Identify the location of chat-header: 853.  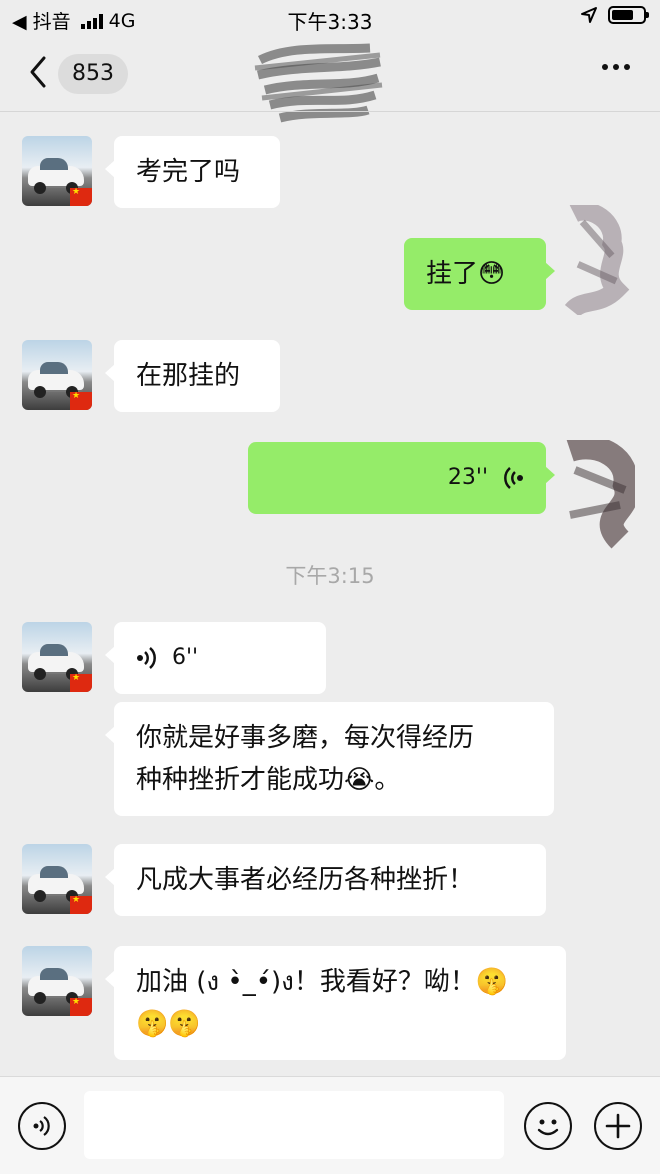
(330, 81).